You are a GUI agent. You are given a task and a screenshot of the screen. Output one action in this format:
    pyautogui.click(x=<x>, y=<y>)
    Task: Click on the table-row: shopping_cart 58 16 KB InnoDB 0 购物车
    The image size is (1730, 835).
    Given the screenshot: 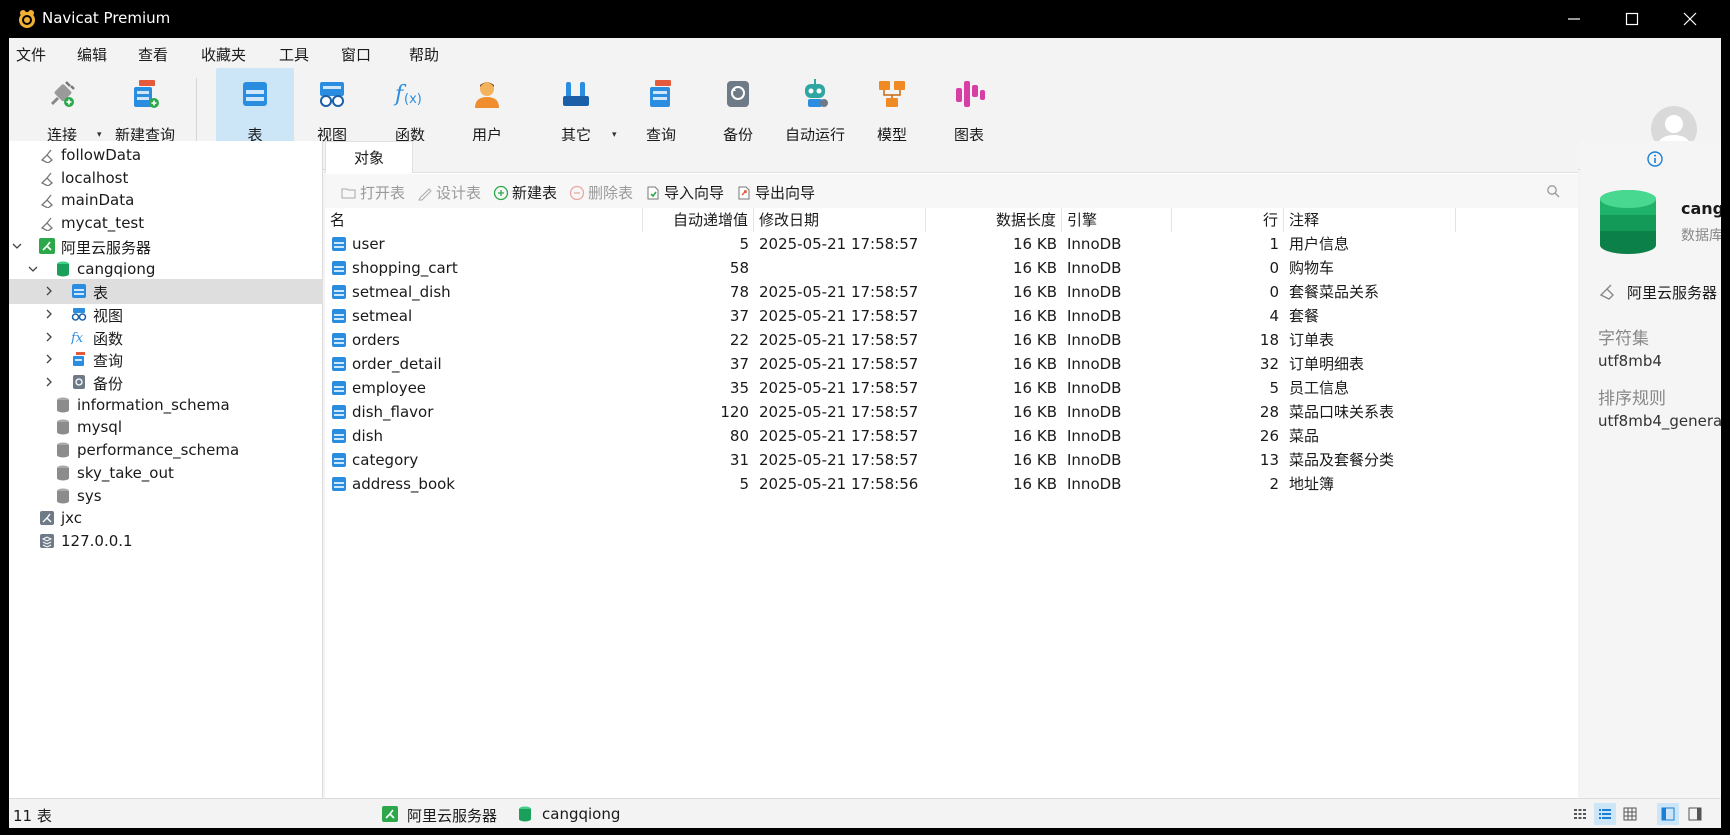 What is the action you would take?
    pyautogui.click(x=951, y=268)
    